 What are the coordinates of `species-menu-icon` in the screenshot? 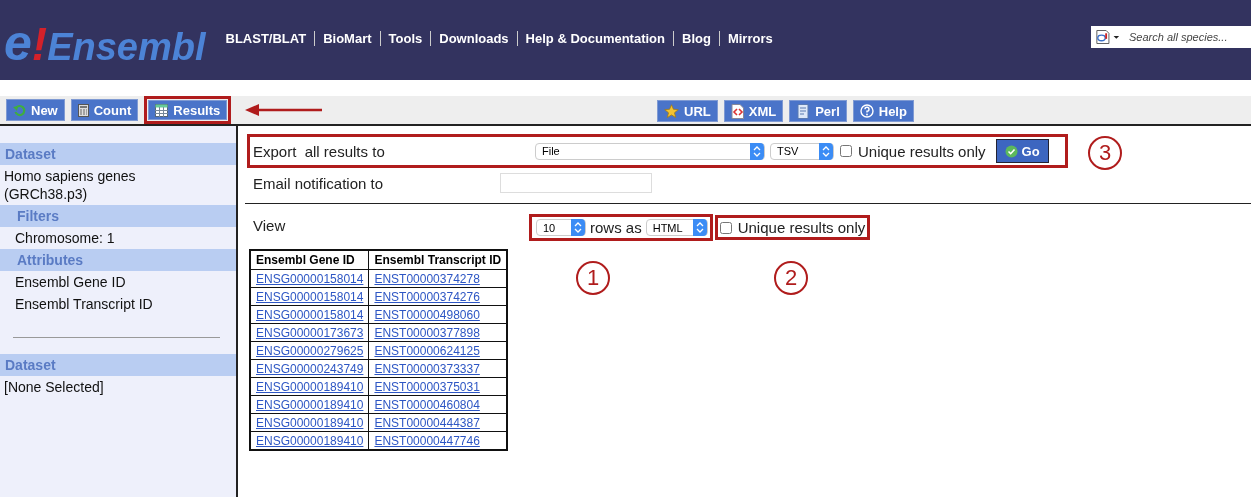 It's located at (1108, 37).